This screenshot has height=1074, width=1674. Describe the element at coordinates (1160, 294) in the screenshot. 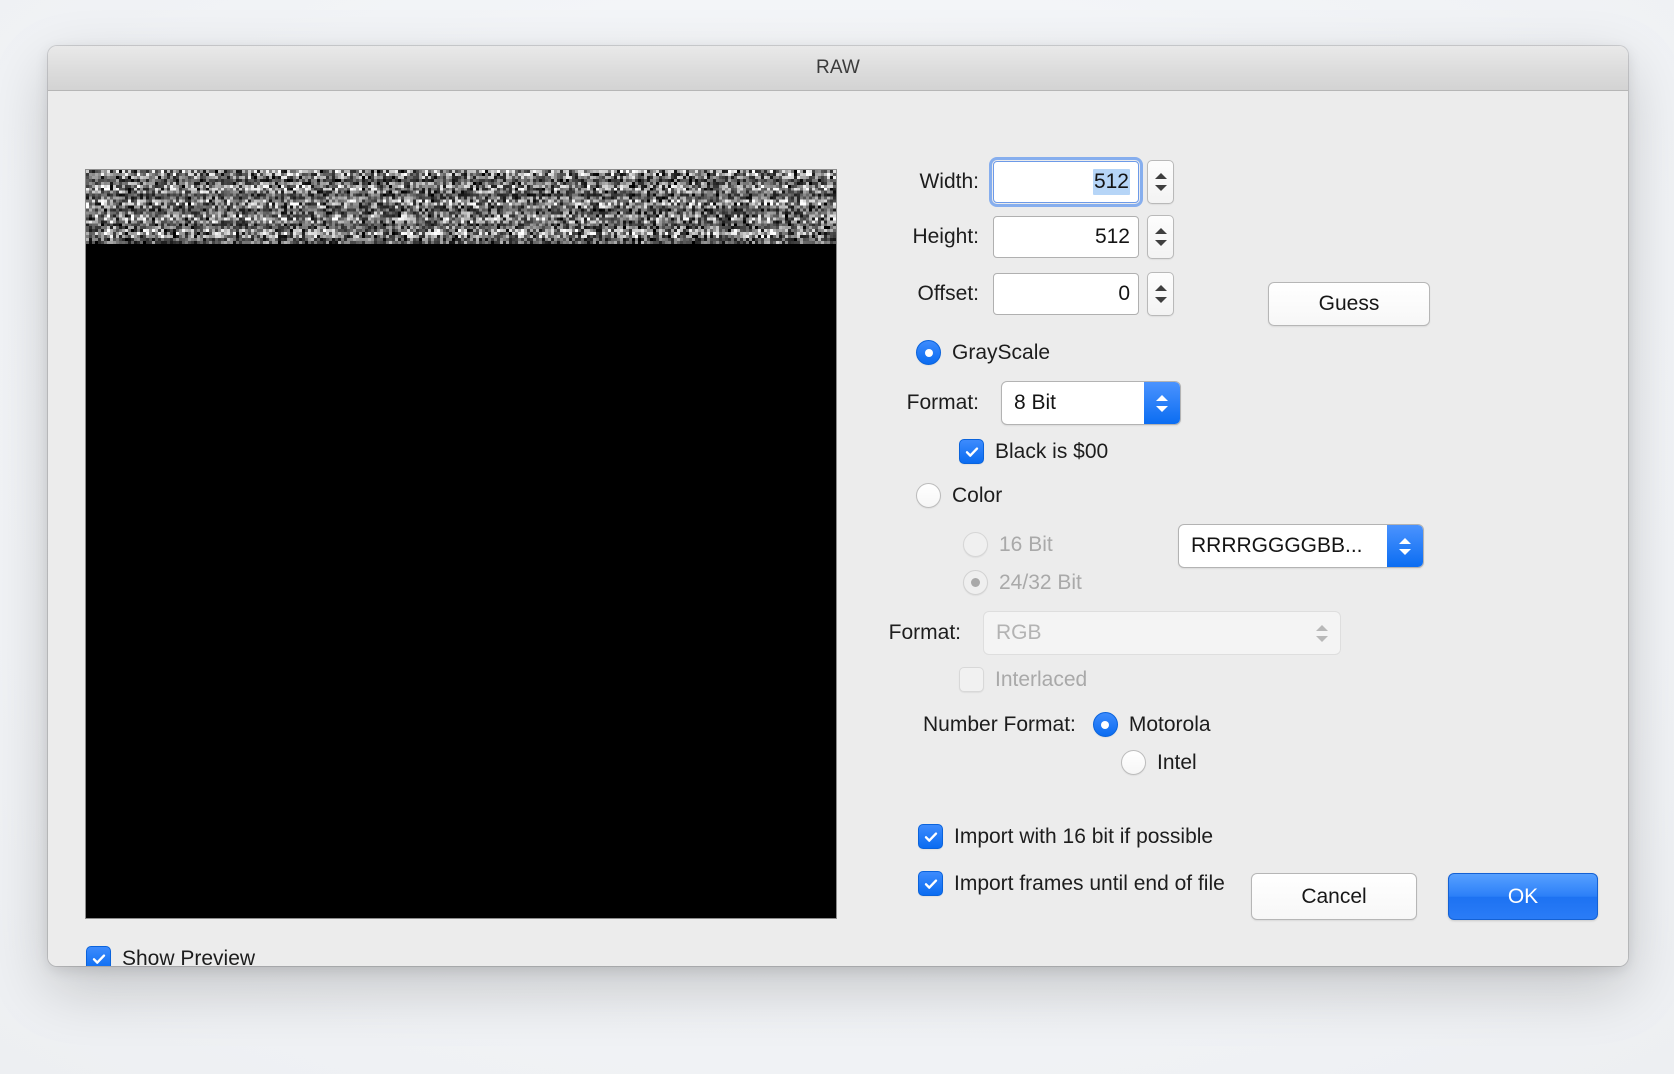

I see `offset-stepper` at that location.